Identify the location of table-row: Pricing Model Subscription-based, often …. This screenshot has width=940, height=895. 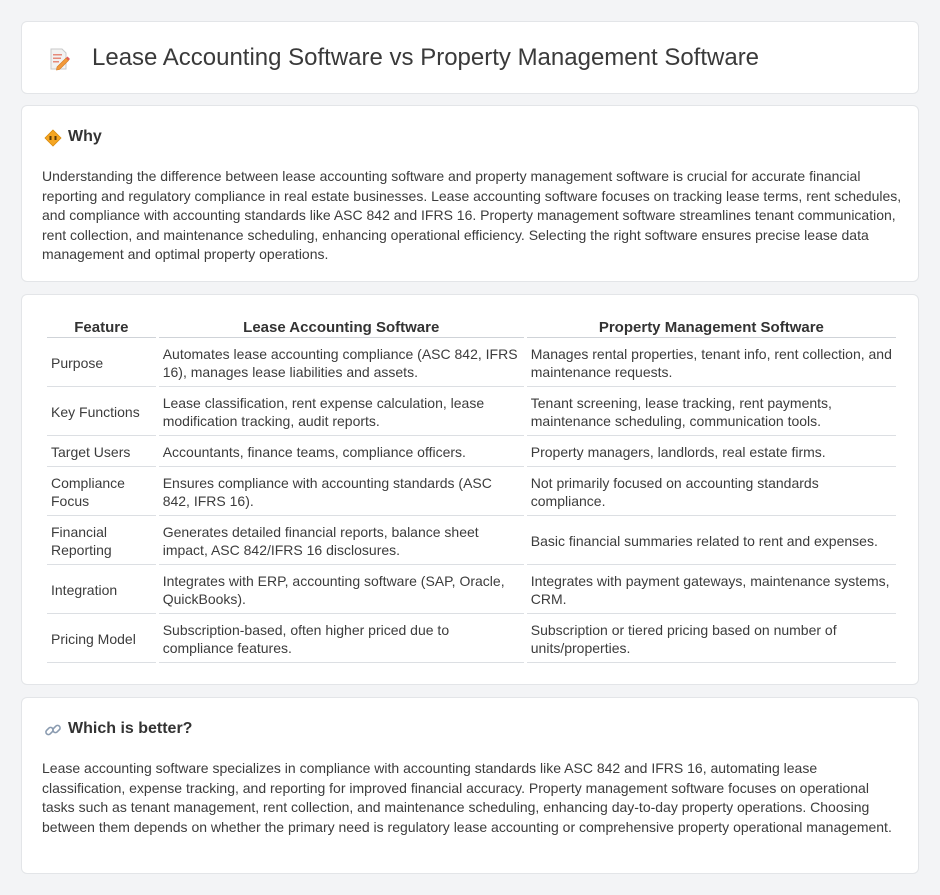
(471, 639).